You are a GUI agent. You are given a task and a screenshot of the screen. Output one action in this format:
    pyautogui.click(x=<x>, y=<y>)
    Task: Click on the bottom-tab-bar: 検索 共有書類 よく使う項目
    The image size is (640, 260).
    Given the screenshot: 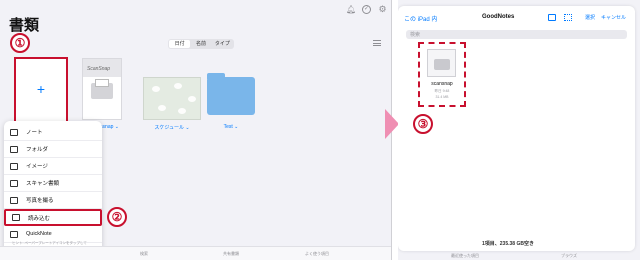 What is the action you would take?
    pyautogui.click(x=195, y=253)
    